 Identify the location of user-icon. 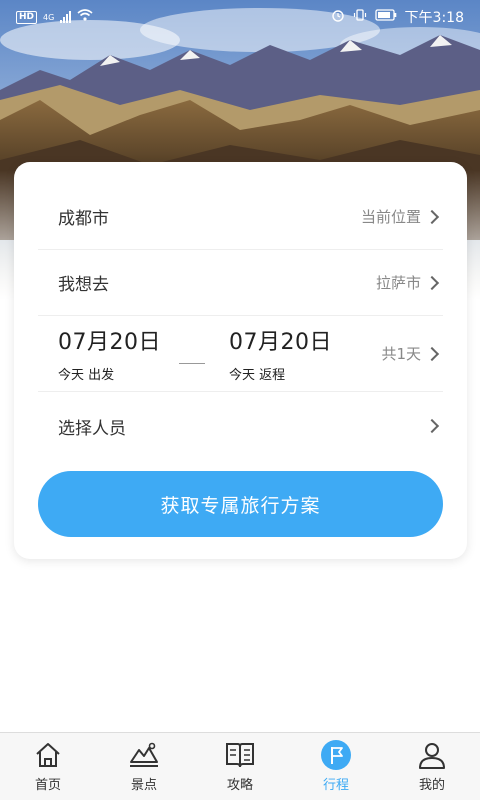
(432, 755).